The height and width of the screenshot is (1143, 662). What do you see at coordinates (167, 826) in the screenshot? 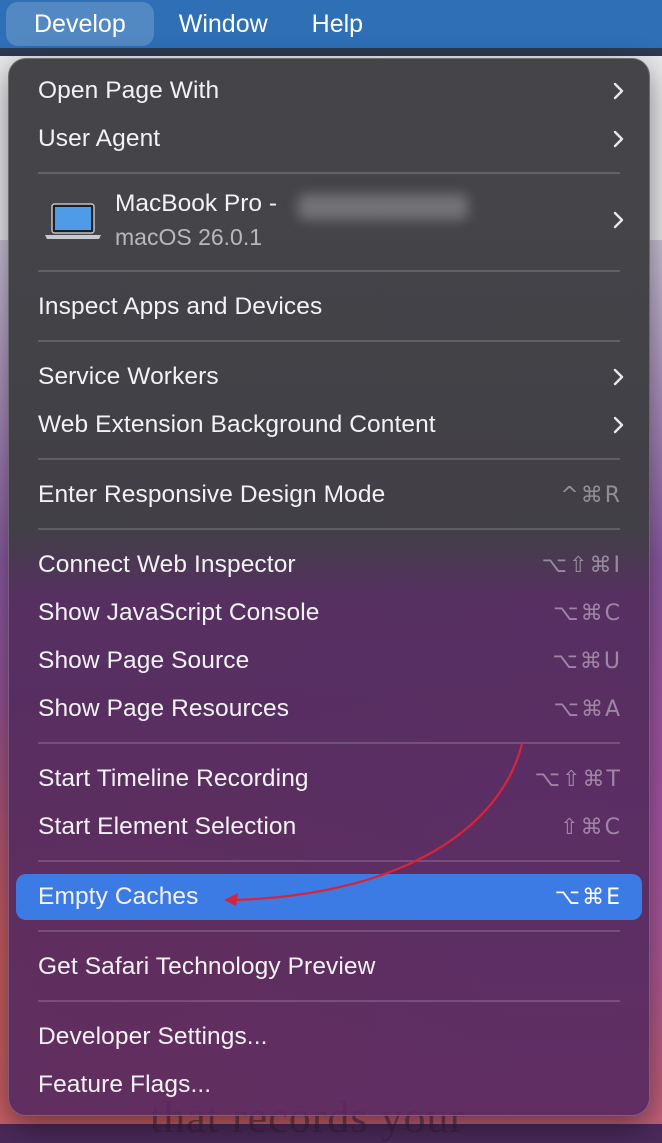
I see `menu-item-label: Start Element Selection` at bounding box center [167, 826].